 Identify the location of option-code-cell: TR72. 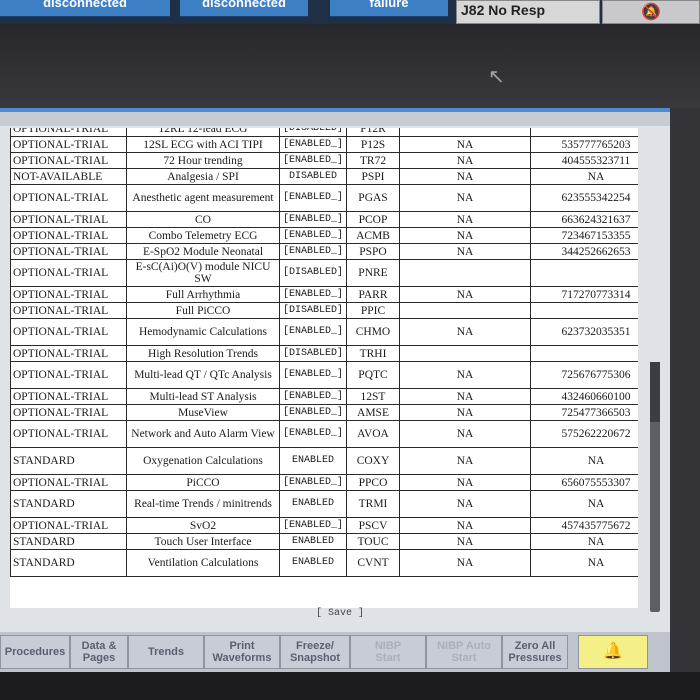
(373, 160).